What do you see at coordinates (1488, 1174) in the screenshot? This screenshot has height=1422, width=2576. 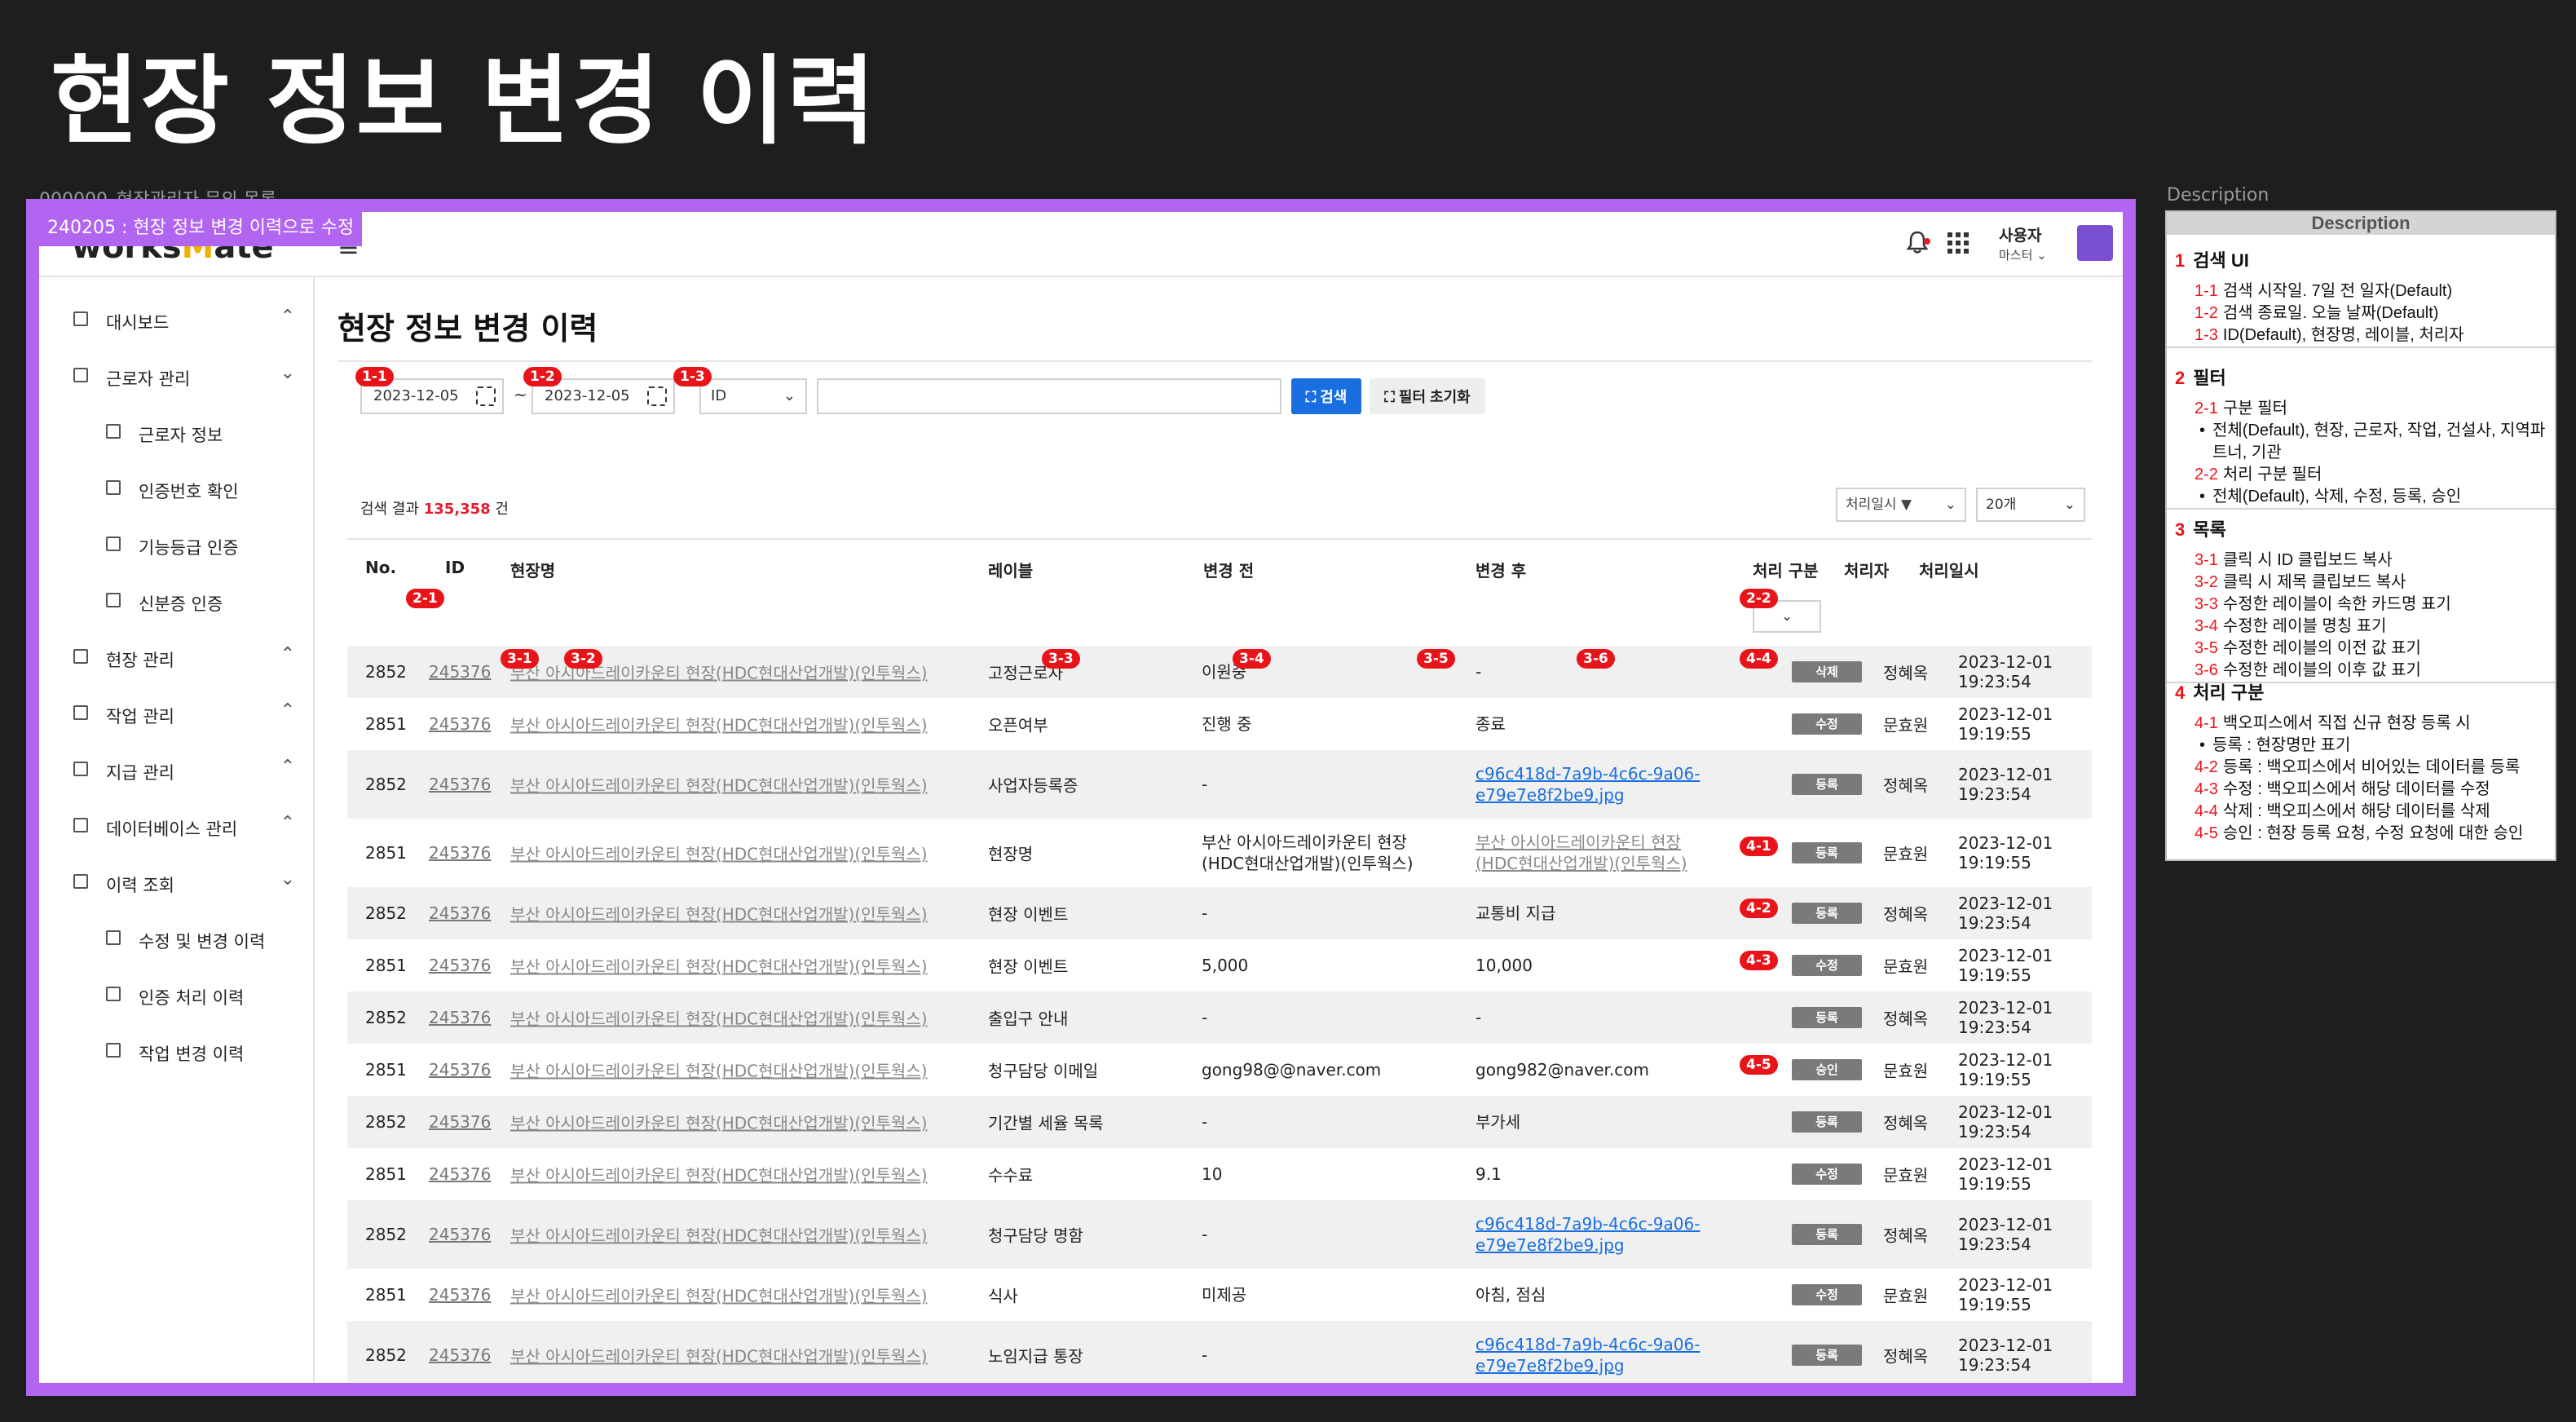 I see `row-after-value: 9.1` at bounding box center [1488, 1174].